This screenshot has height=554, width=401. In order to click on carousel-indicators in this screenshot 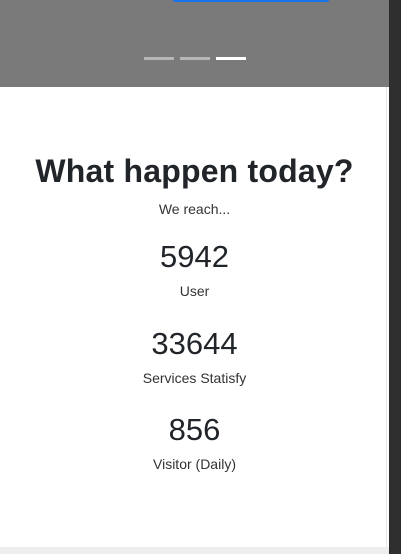, I will do `click(194, 60)`.